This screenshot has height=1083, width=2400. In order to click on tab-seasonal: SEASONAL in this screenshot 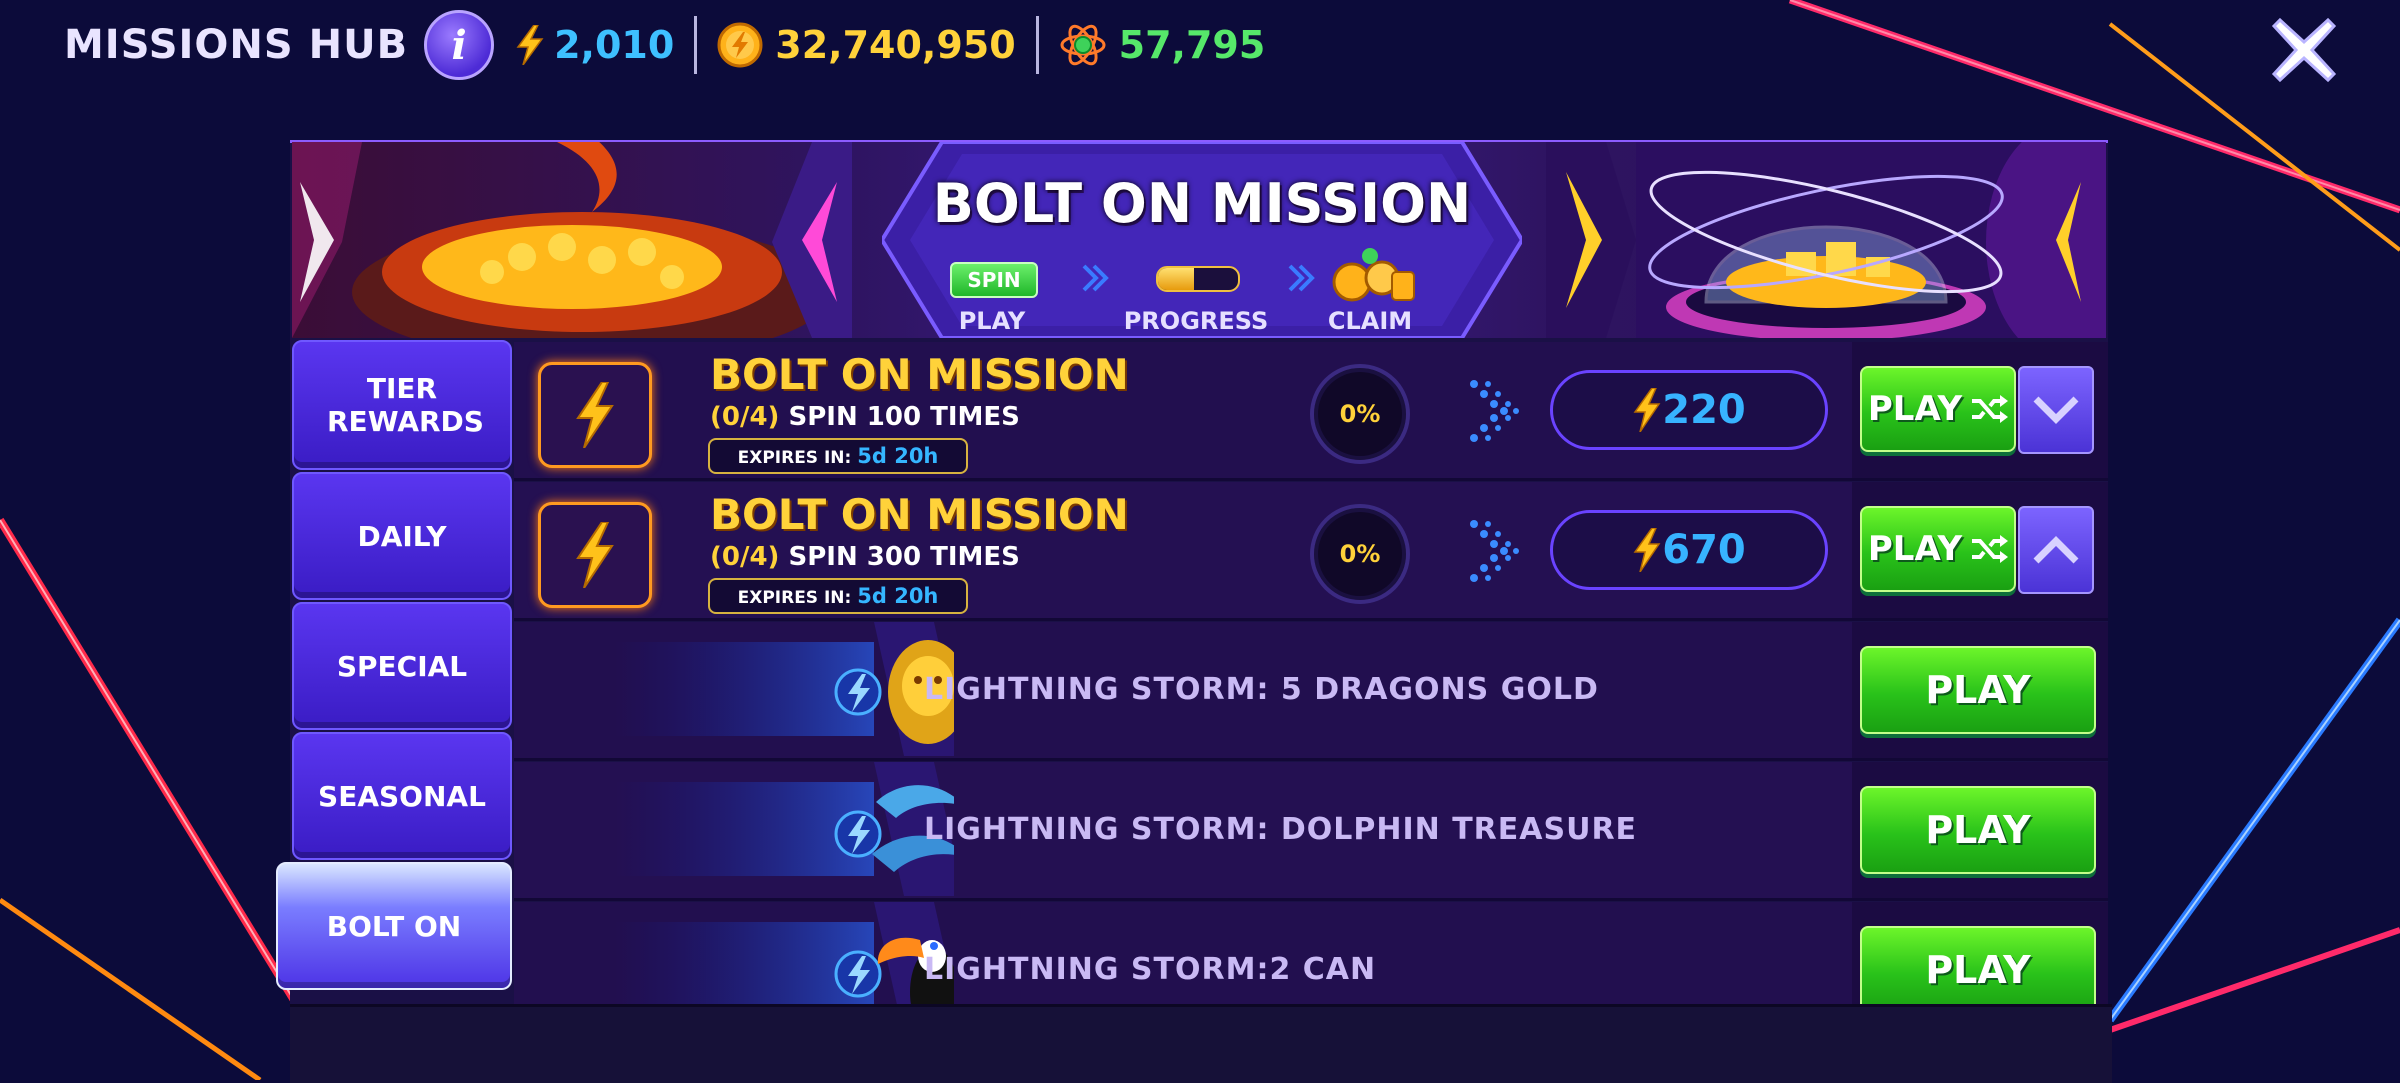, I will do `click(402, 796)`.